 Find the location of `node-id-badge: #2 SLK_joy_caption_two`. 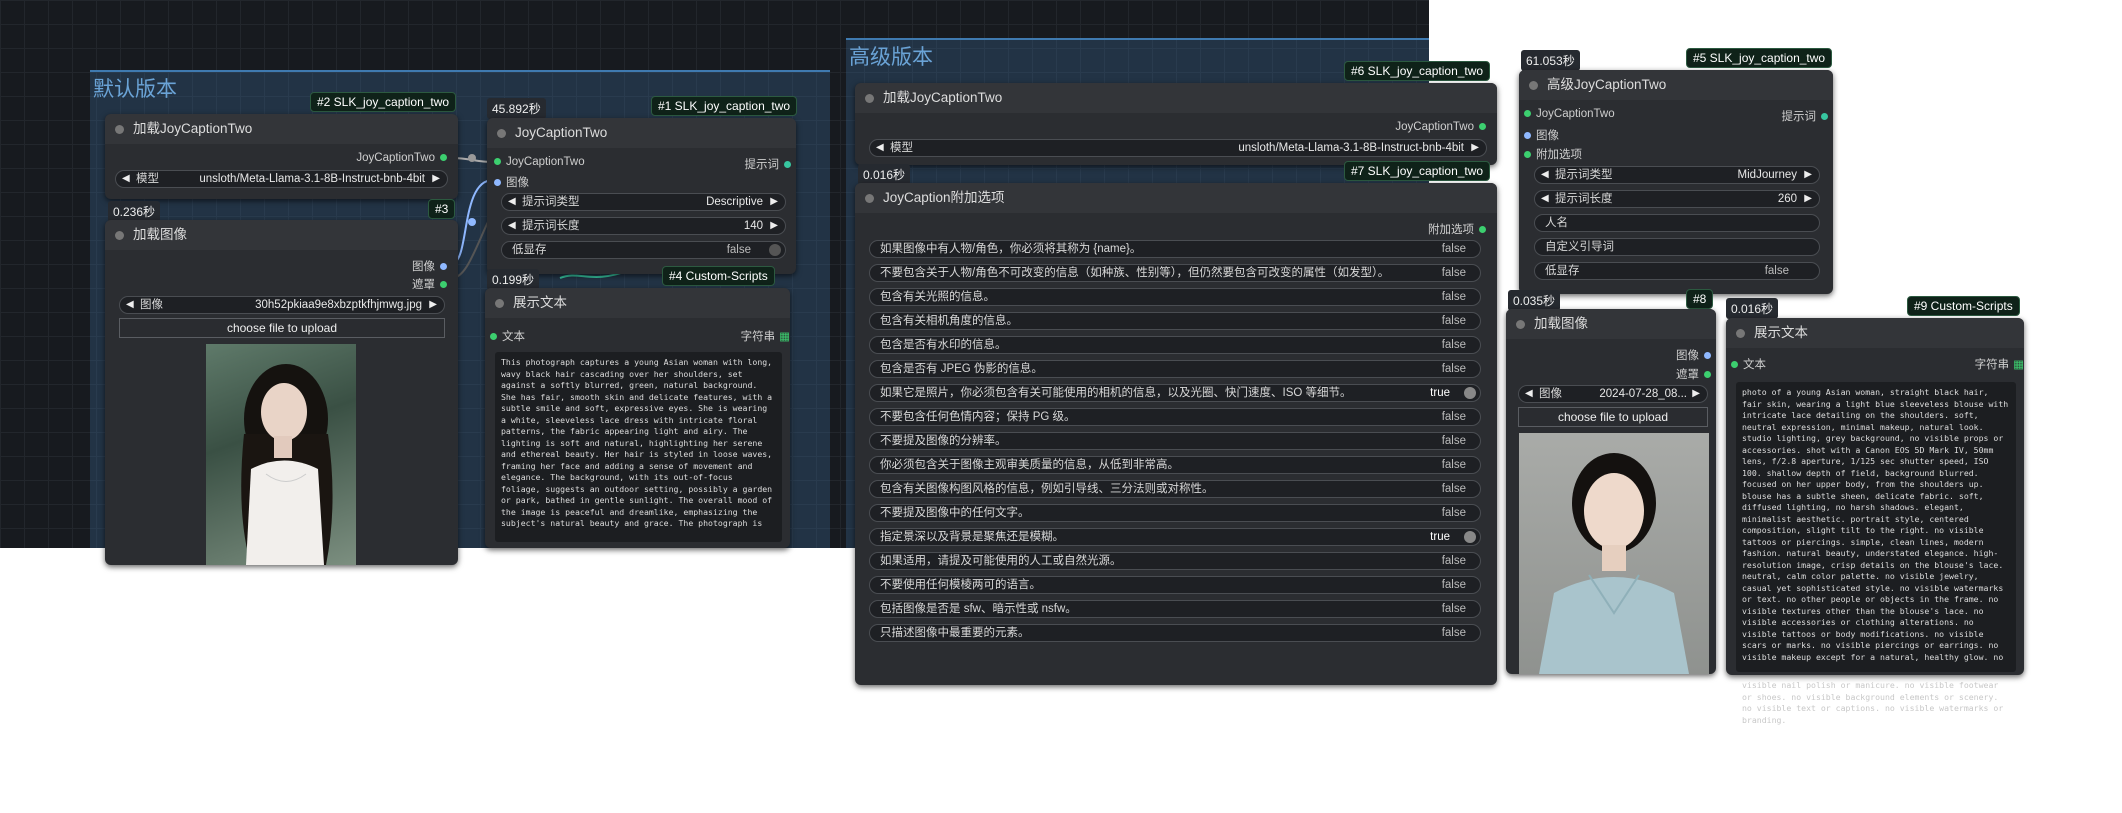

node-id-badge: #2 SLK_joy_caption_two is located at coordinates (383, 102).